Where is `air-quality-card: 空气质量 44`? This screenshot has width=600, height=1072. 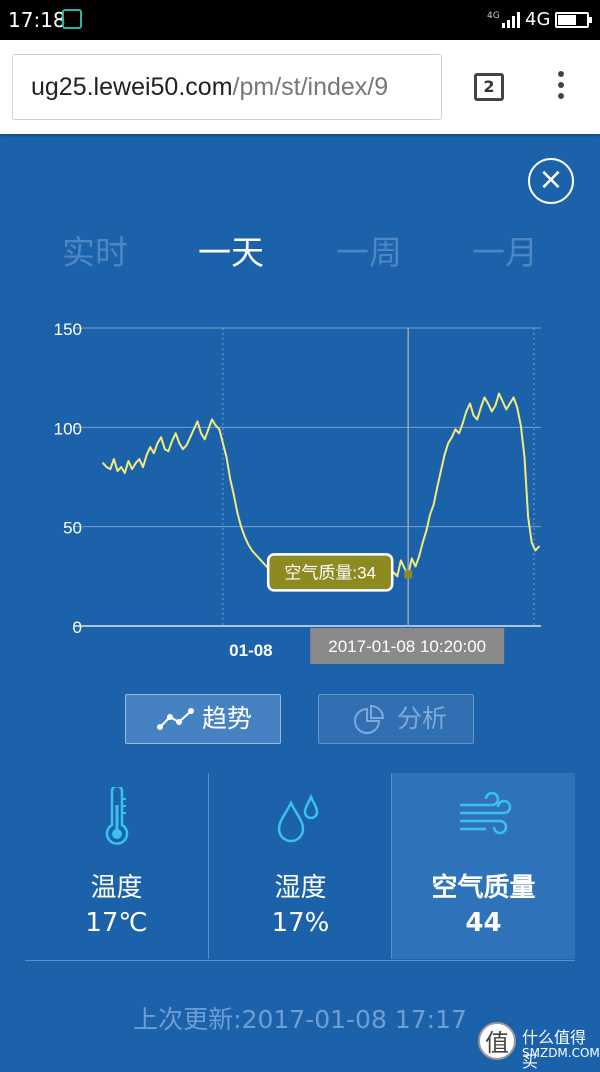 air-quality-card: 空气质量 44 is located at coordinates (483, 866).